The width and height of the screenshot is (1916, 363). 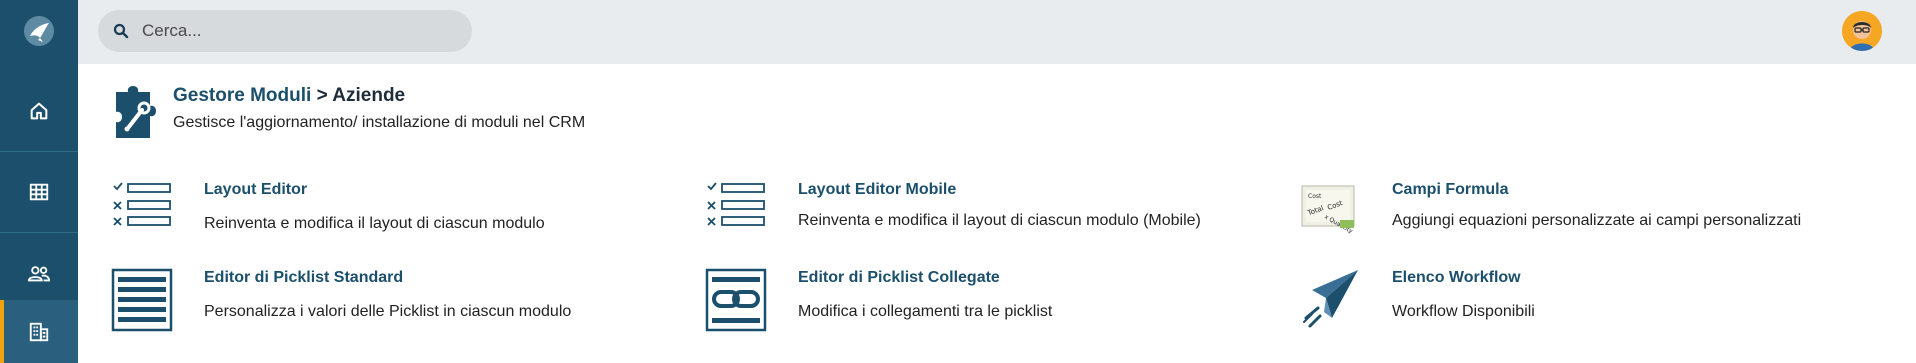 I want to click on bird-logo-icon, so click(x=39, y=31).